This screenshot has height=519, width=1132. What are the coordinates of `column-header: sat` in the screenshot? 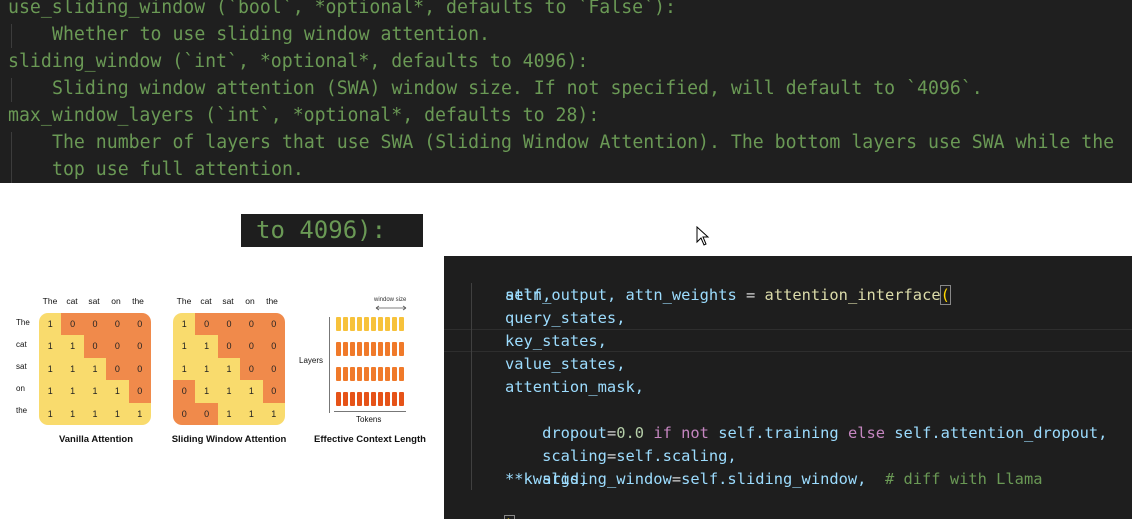 It's located at (228, 301).